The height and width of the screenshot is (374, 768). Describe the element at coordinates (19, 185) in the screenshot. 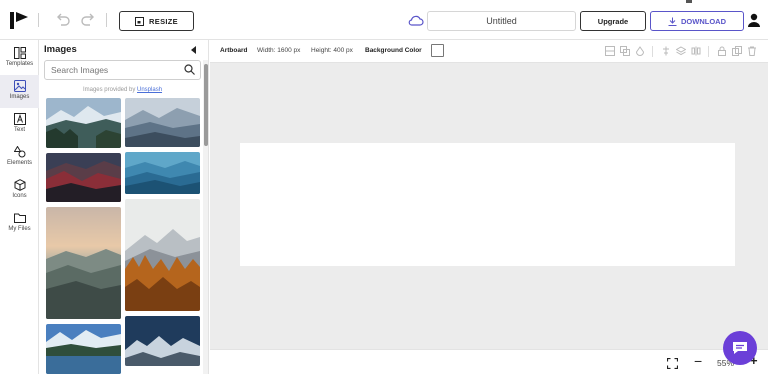

I see `cube-icon` at that location.